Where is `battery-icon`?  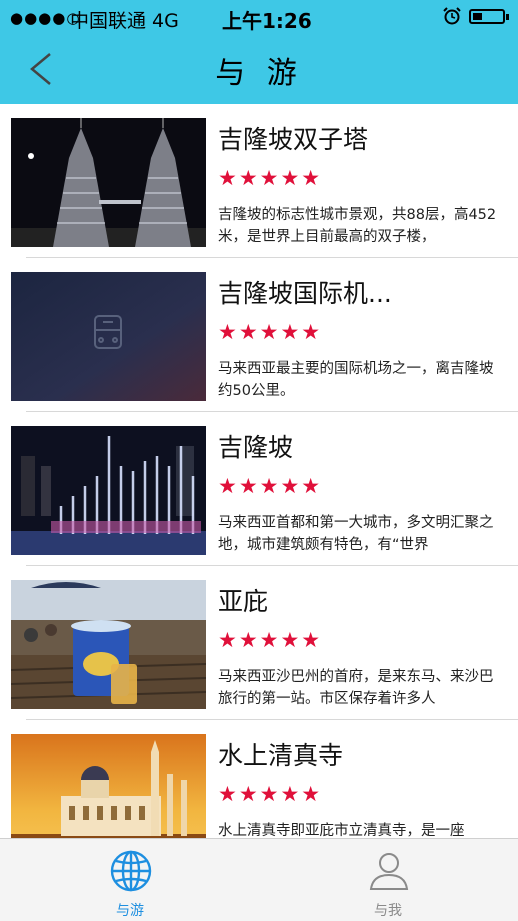 battery-icon is located at coordinates (489, 16).